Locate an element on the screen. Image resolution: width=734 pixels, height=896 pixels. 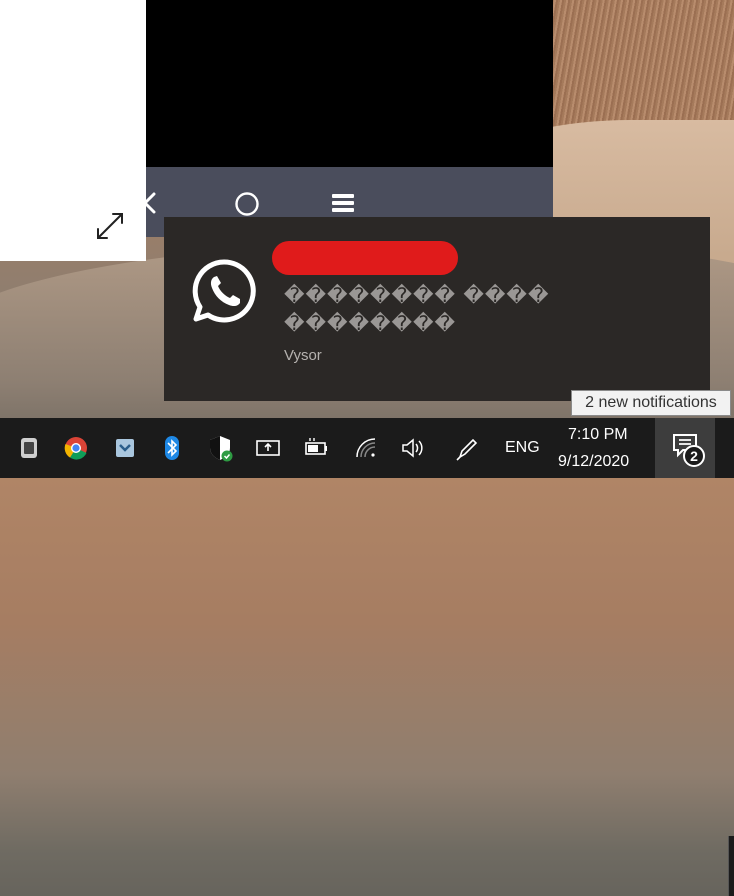
clock-time: 7:10 PM is located at coordinates (598, 435).